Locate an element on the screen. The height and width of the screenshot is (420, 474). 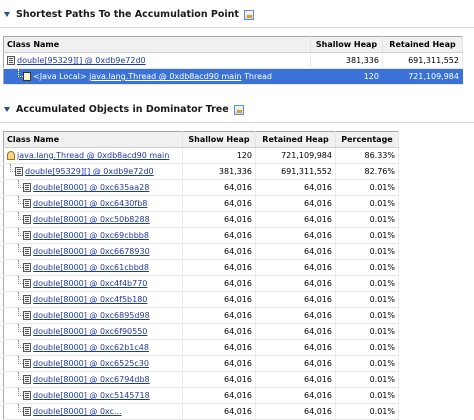
object-link: double[8000] @ 0xc50b8288 is located at coordinates (91, 219).